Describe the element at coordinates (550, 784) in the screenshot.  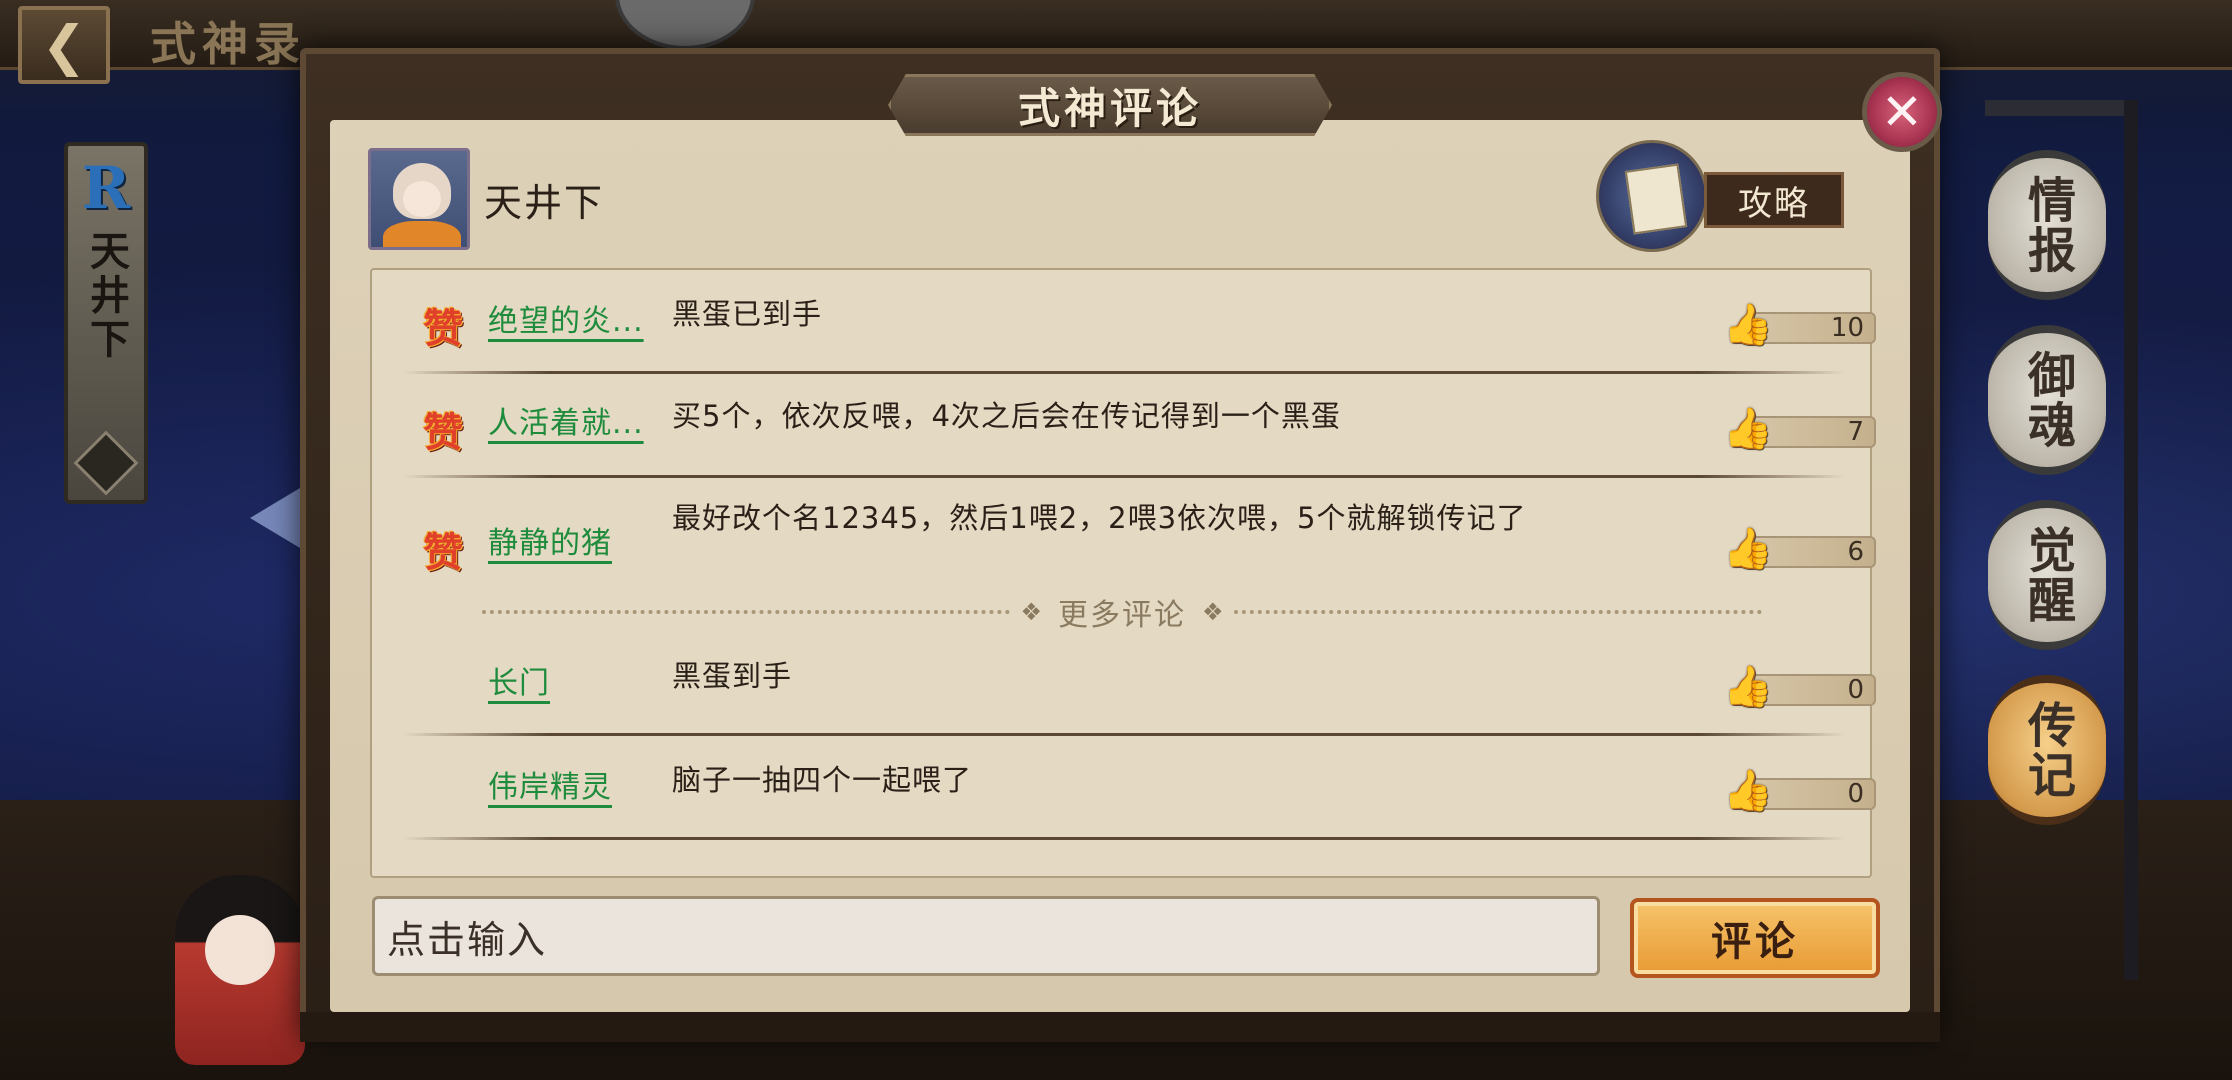
I see `comment-username: 伟岸精灵` at that location.